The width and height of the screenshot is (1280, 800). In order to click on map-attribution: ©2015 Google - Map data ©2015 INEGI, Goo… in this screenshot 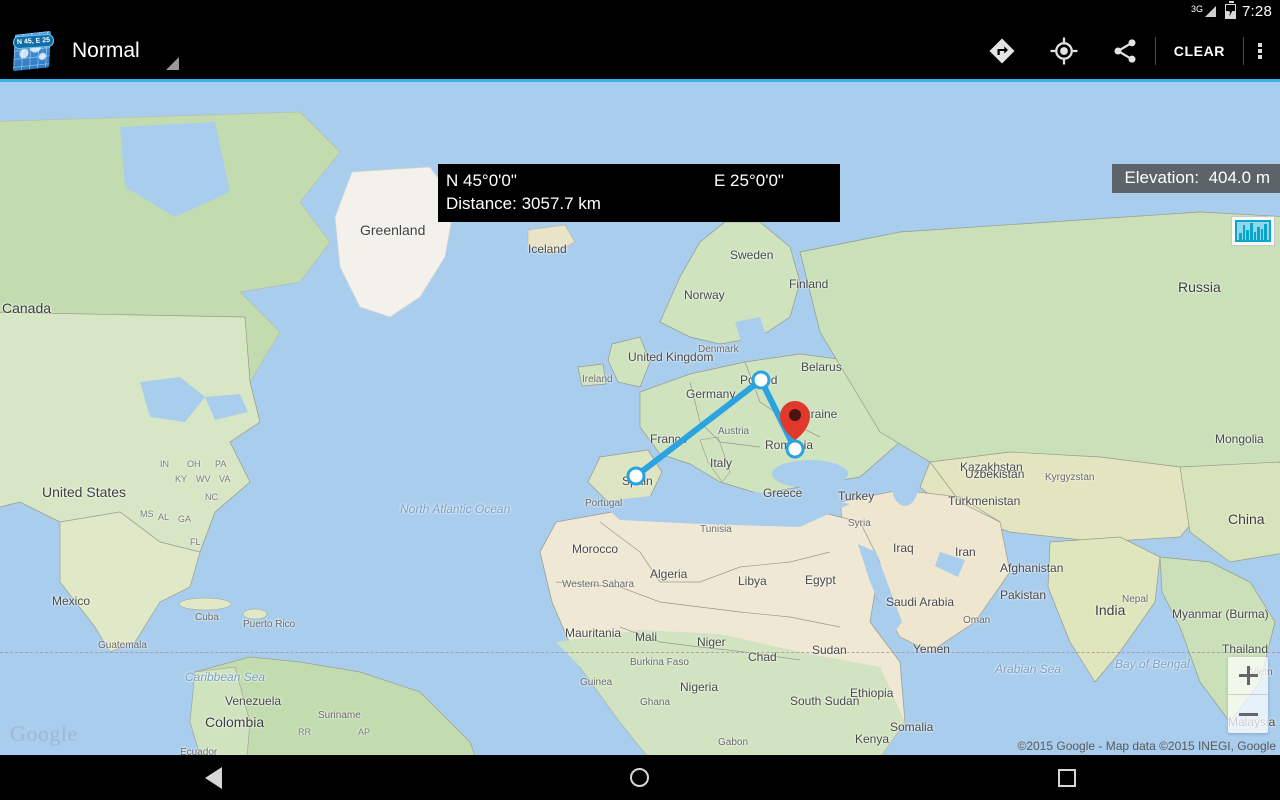, I will do `click(1146, 746)`.